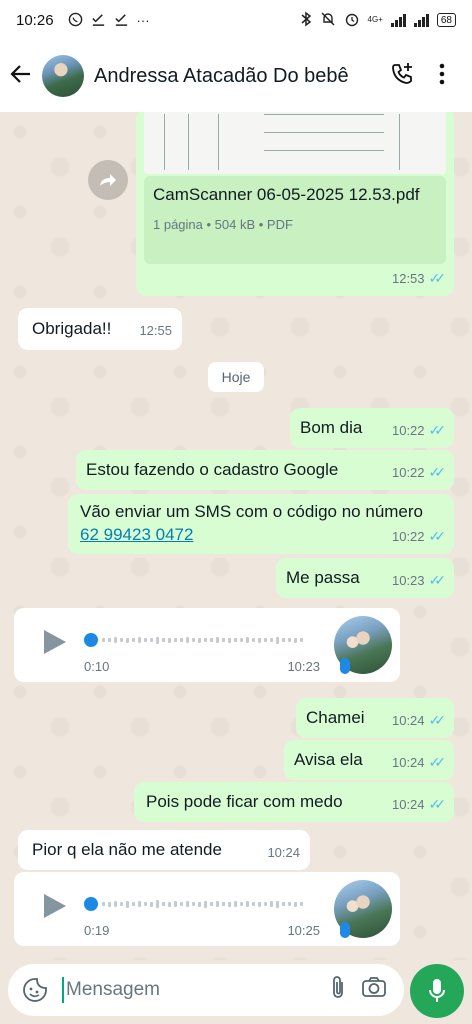 Image resolution: width=472 pixels, height=1024 pixels. Describe the element at coordinates (63, 990) in the screenshot. I see `text-cursor` at that location.